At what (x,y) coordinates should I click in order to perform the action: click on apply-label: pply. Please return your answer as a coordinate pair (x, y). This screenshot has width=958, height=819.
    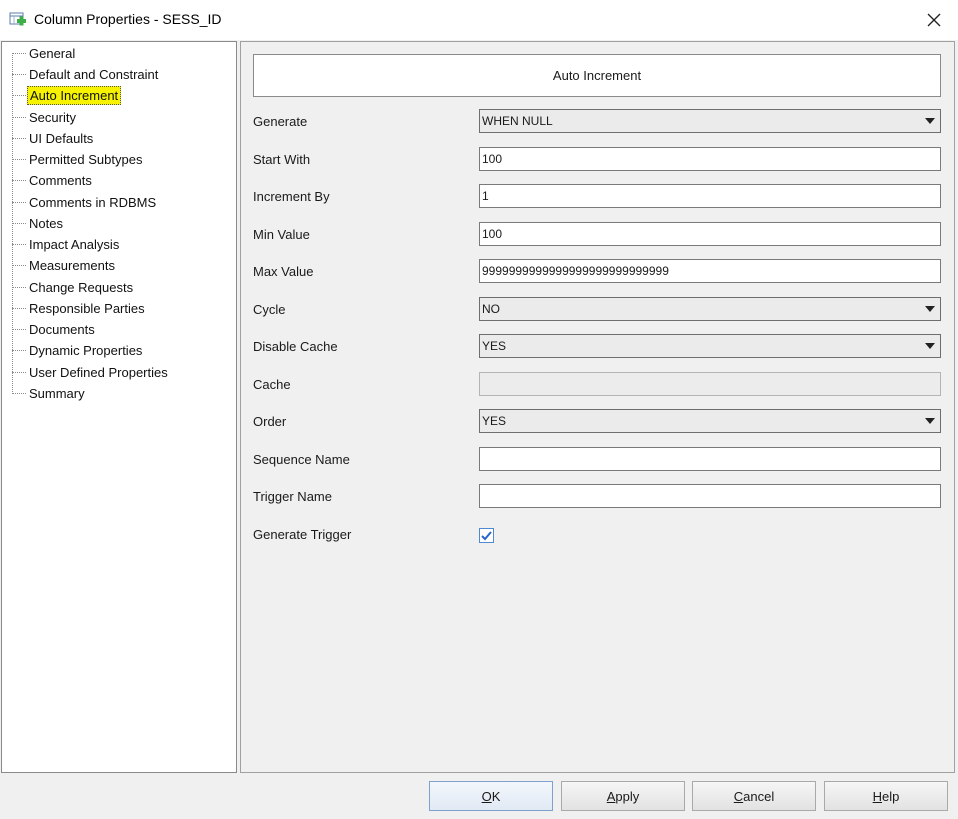
    Looking at the image, I should click on (627, 796).